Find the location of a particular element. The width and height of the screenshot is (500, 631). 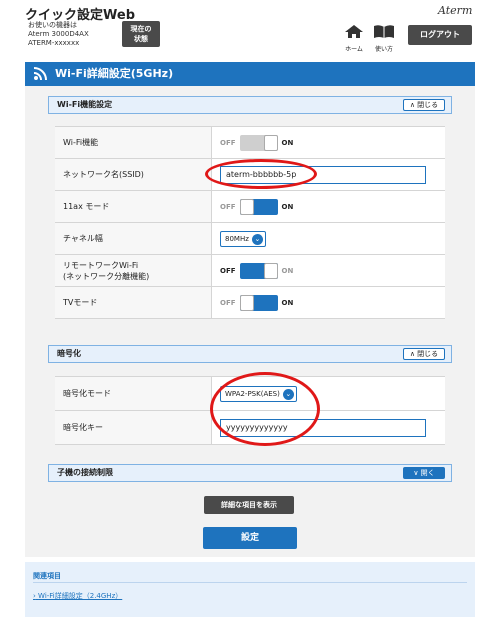

home-nav: ホーム is located at coordinates (354, 38).